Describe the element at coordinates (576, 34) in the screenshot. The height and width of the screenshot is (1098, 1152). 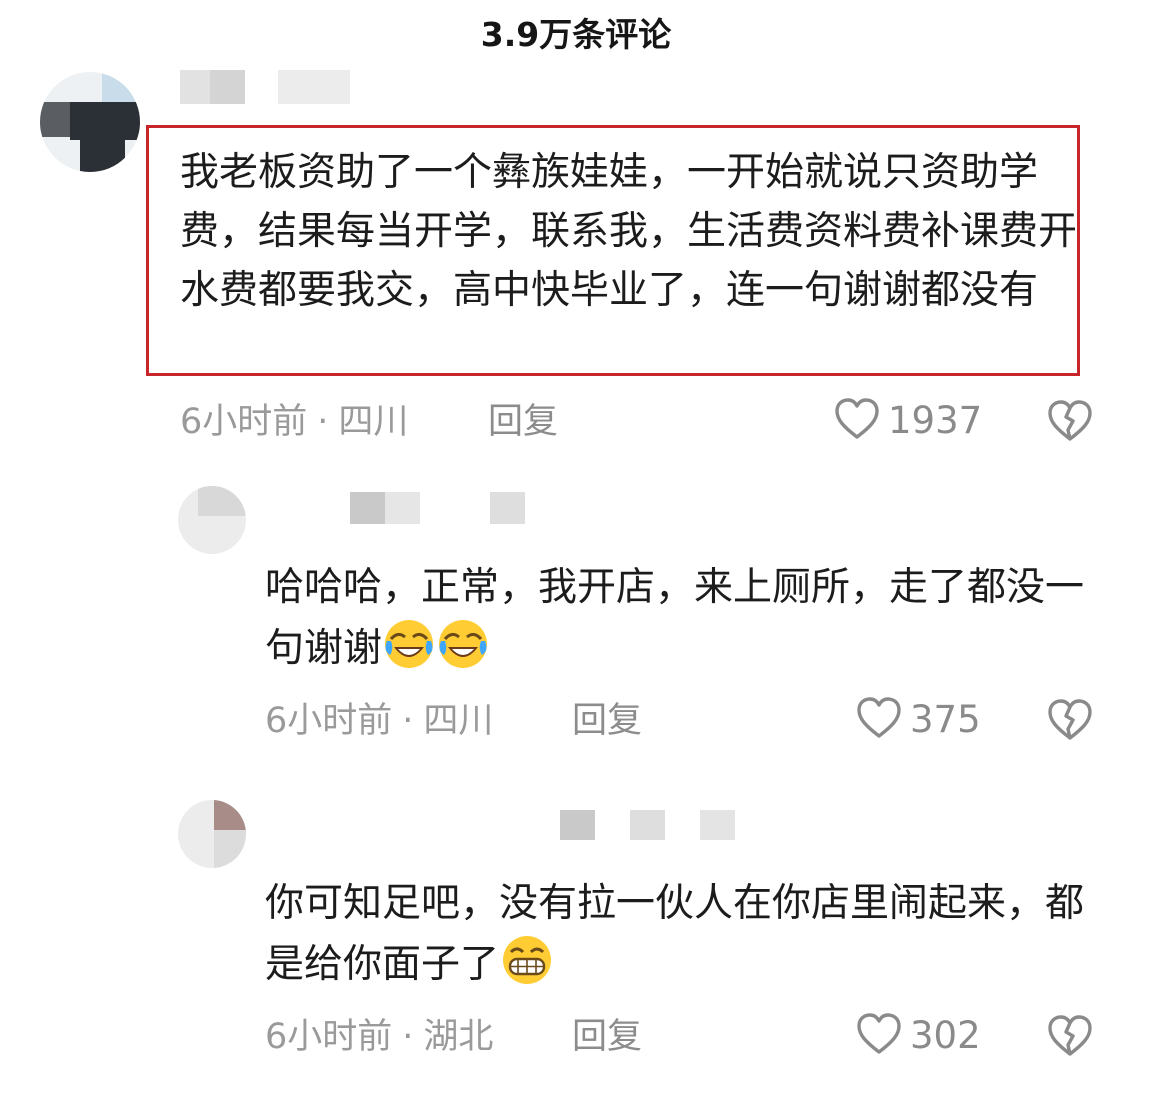
I see `comment-count-title: 3.9万条评论` at that location.